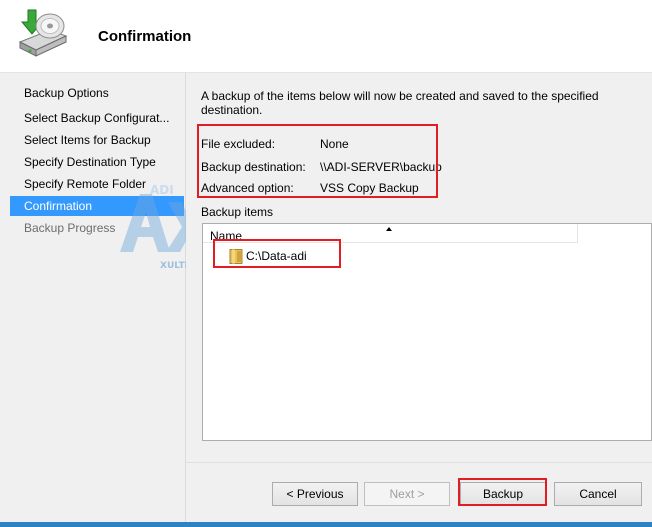 This screenshot has height=527, width=652. I want to click on wizard-footer: < Previous Next > Backup Cancel, so click(419, 494).